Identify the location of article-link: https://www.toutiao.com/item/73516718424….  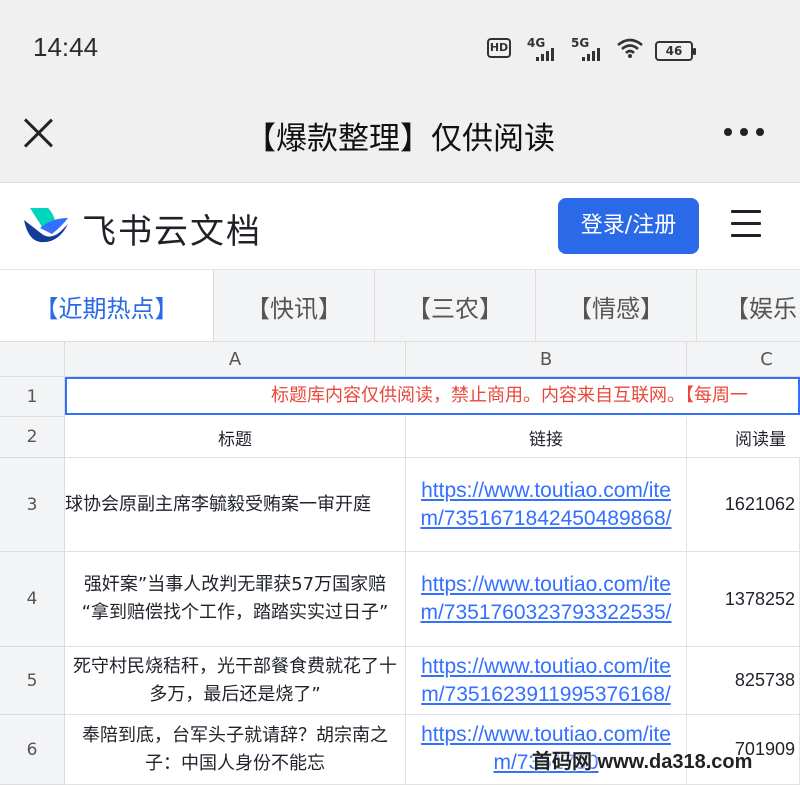
(546, 505).